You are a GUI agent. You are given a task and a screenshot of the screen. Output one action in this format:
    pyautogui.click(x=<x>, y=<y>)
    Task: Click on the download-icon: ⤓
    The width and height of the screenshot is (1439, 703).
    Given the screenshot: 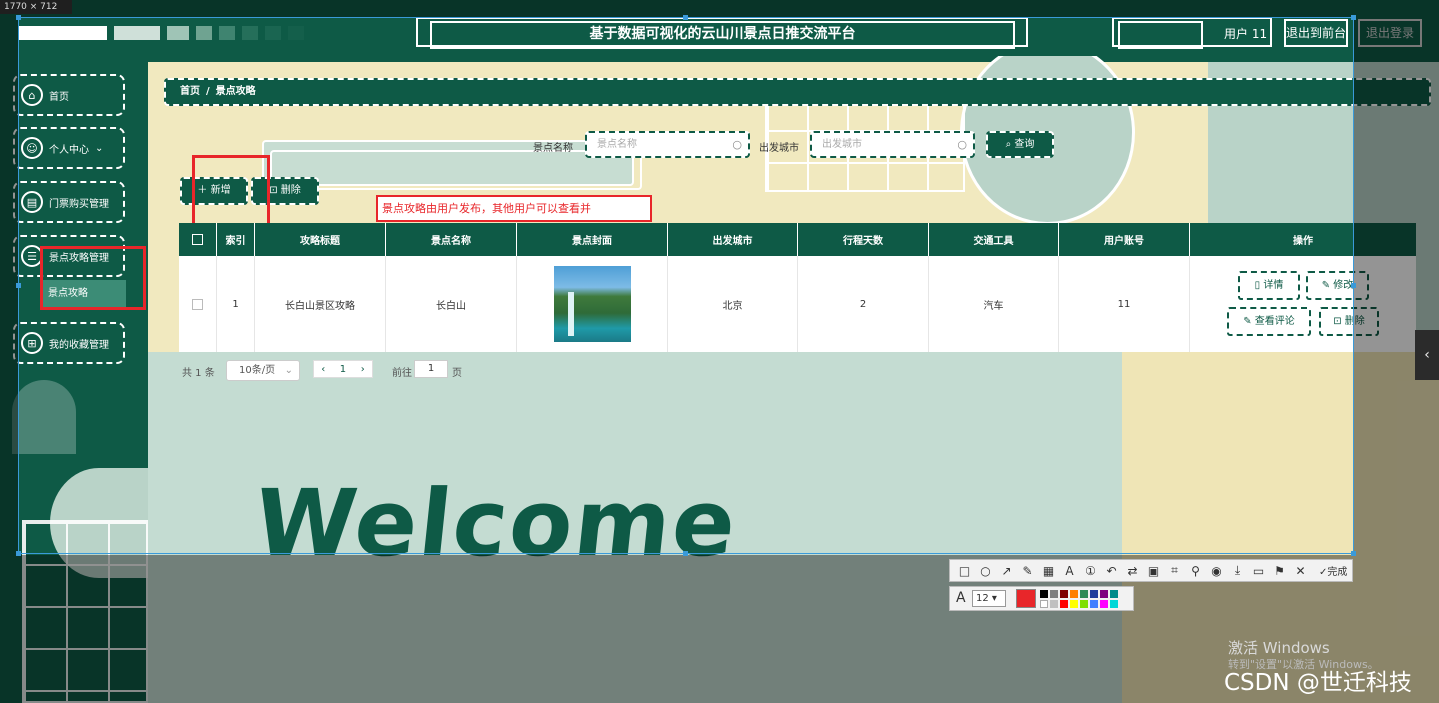 What is the action you would take?
    pyautogui.click(x=1237, y=570)
    